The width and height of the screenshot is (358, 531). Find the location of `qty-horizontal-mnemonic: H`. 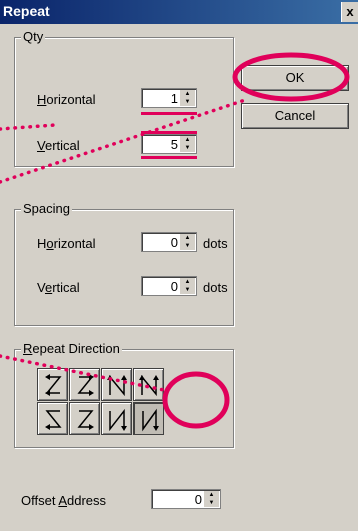

qty-horizontal-mnemonic: H is located at coordinates (42, 99).